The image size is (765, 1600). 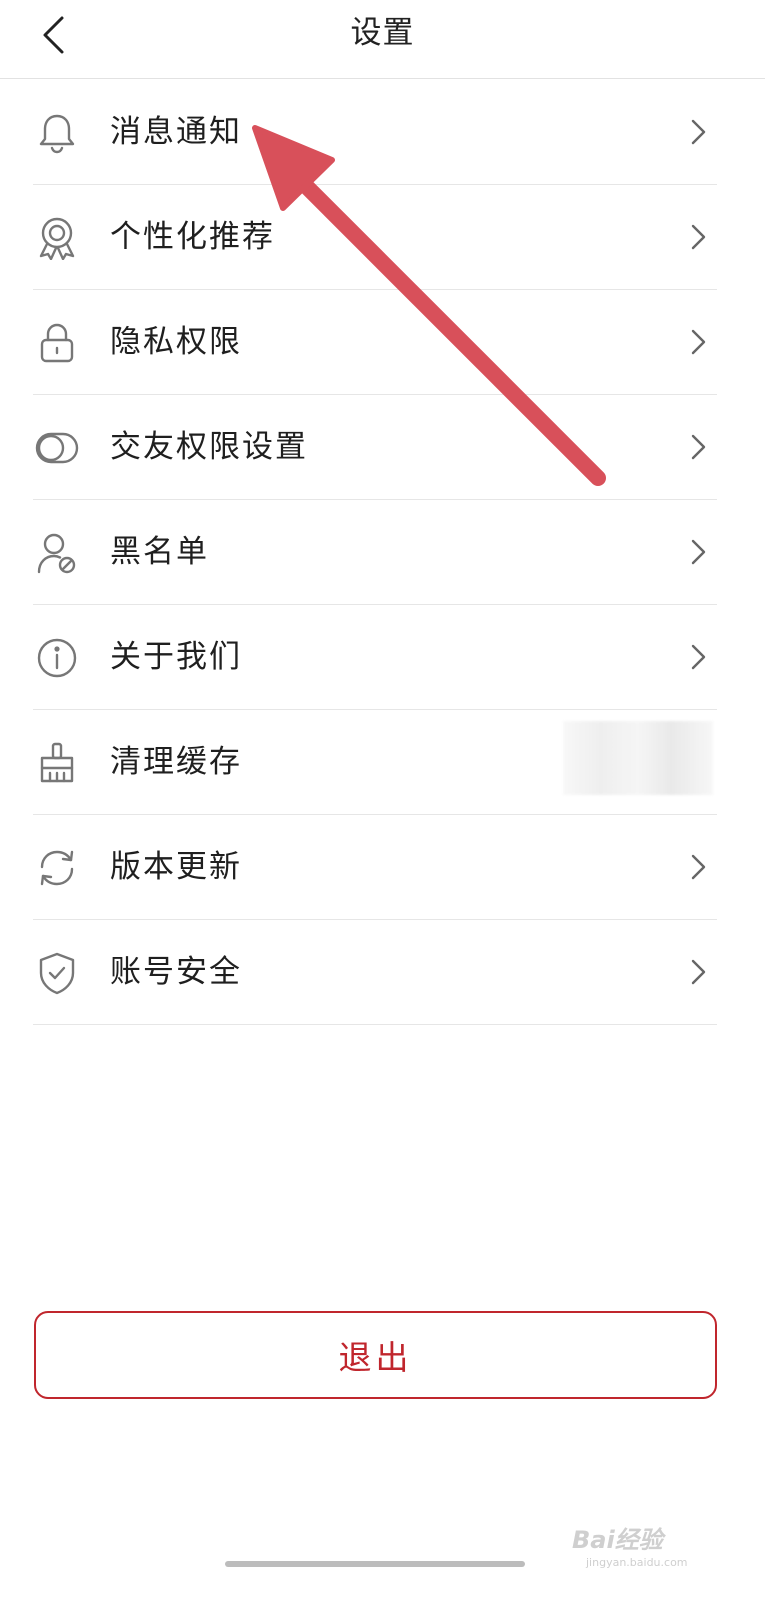 I want to click on top-bar: 设置, so click(x=382, y=39).